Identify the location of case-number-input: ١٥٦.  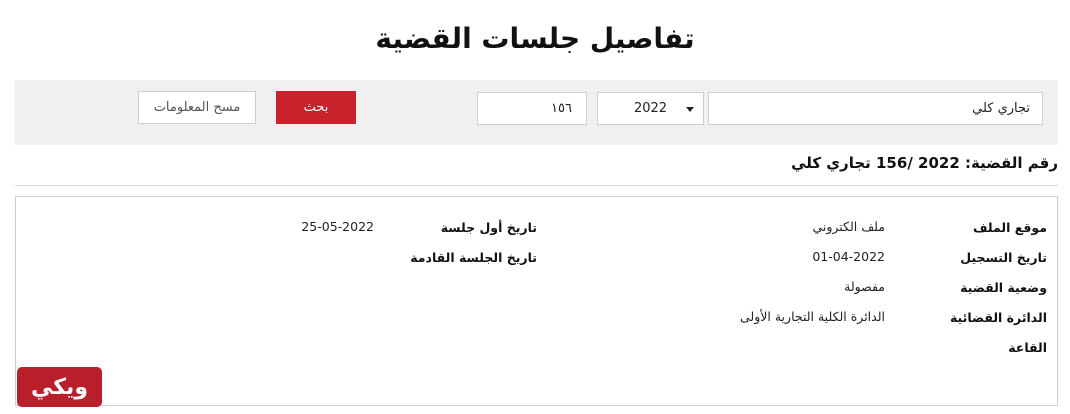
(532, 108).